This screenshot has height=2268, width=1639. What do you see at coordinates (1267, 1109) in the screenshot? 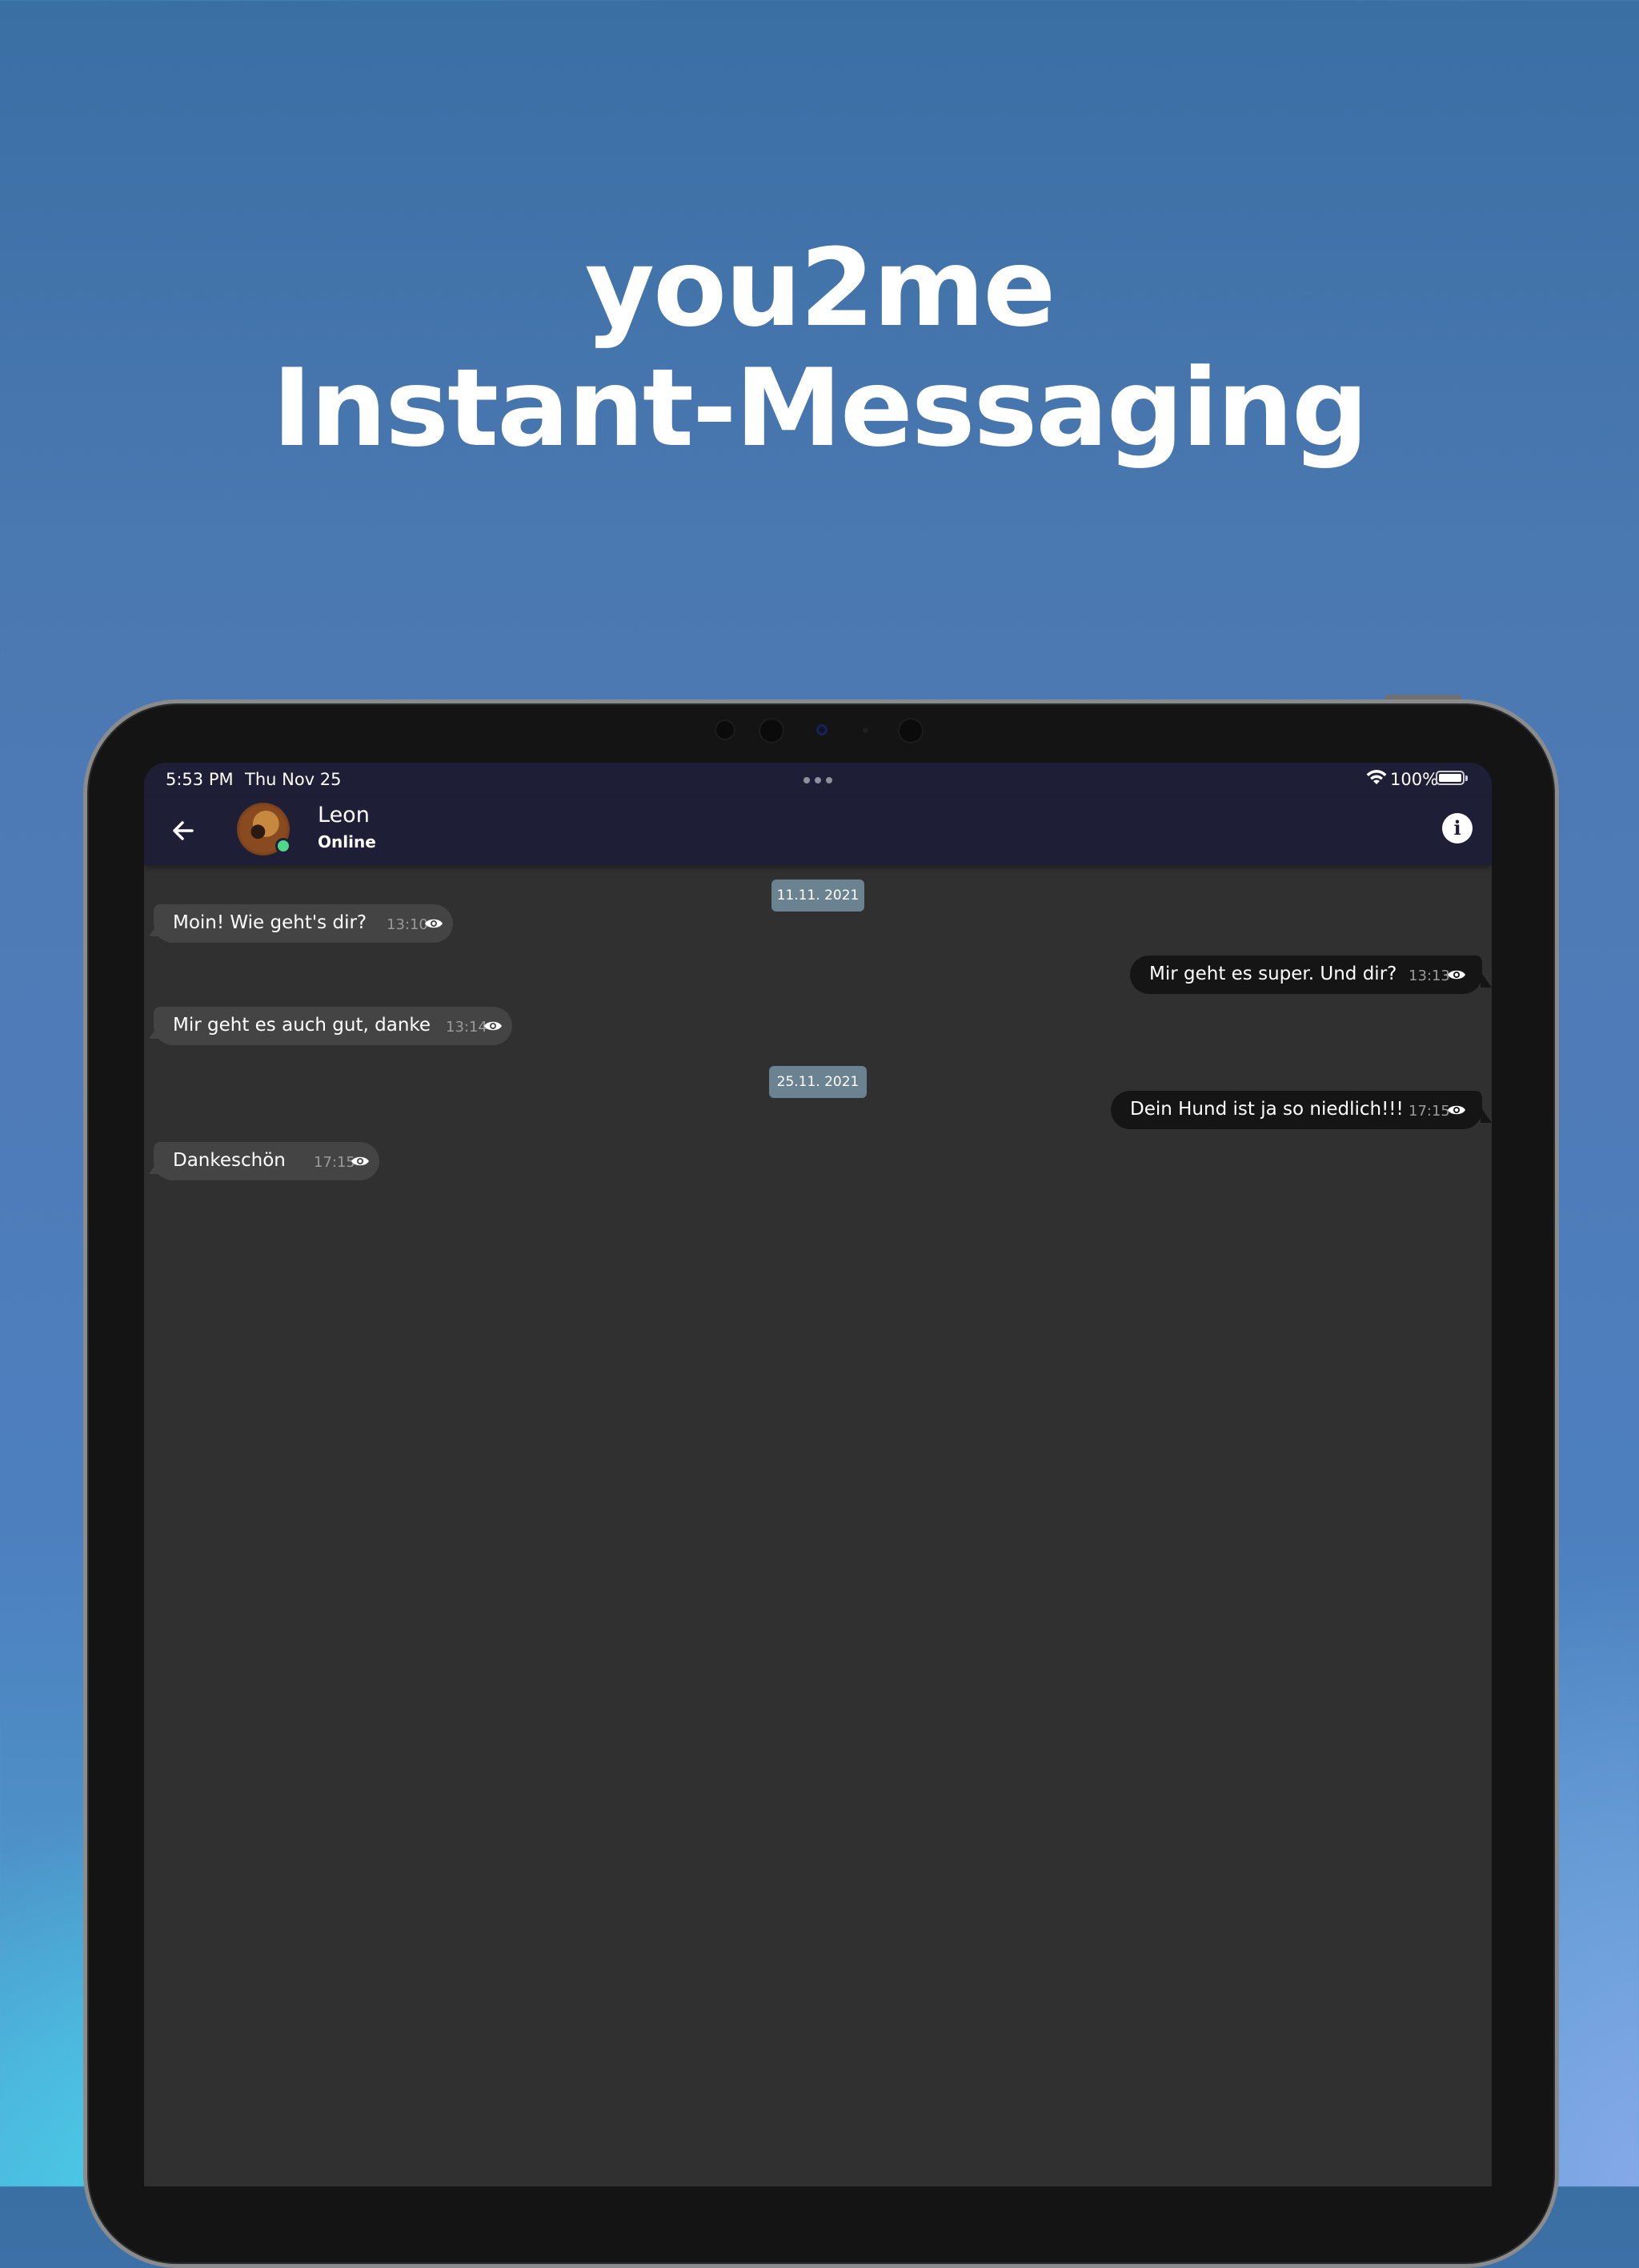
I see `message-text: Dein Hund ist ja so niedlich!!!` at bounding box center [1267, 1109].